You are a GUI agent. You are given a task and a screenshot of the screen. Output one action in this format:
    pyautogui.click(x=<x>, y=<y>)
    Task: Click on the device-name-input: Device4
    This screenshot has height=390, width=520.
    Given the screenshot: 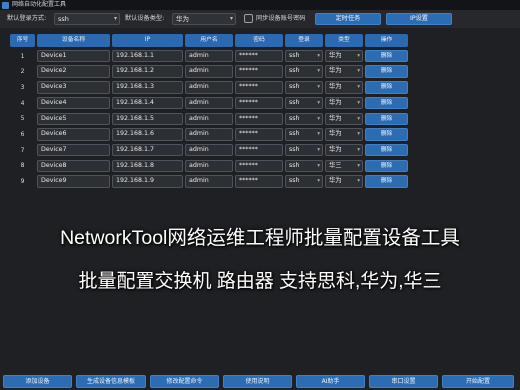 What is the action you would take?
    pyautogui.click(x=73, y=103)
    